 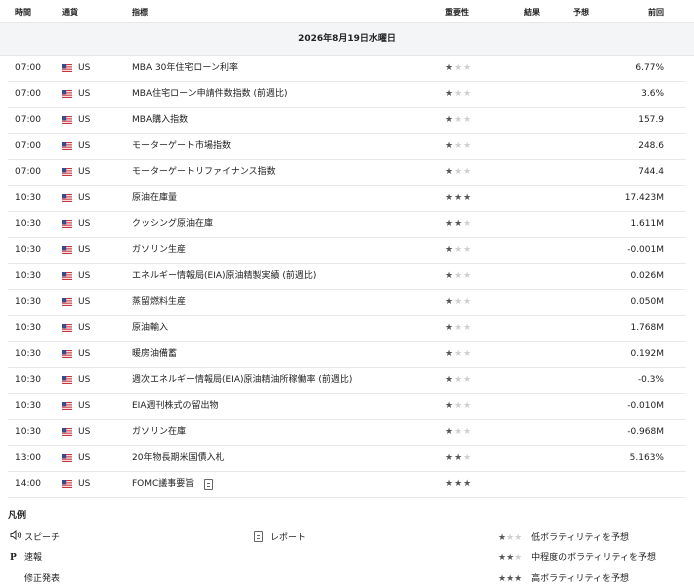 What do you see at coordinates (35, 577) in the screenshot?
I see `legend-revised: 修正発表` at bounding box center [35, 577].